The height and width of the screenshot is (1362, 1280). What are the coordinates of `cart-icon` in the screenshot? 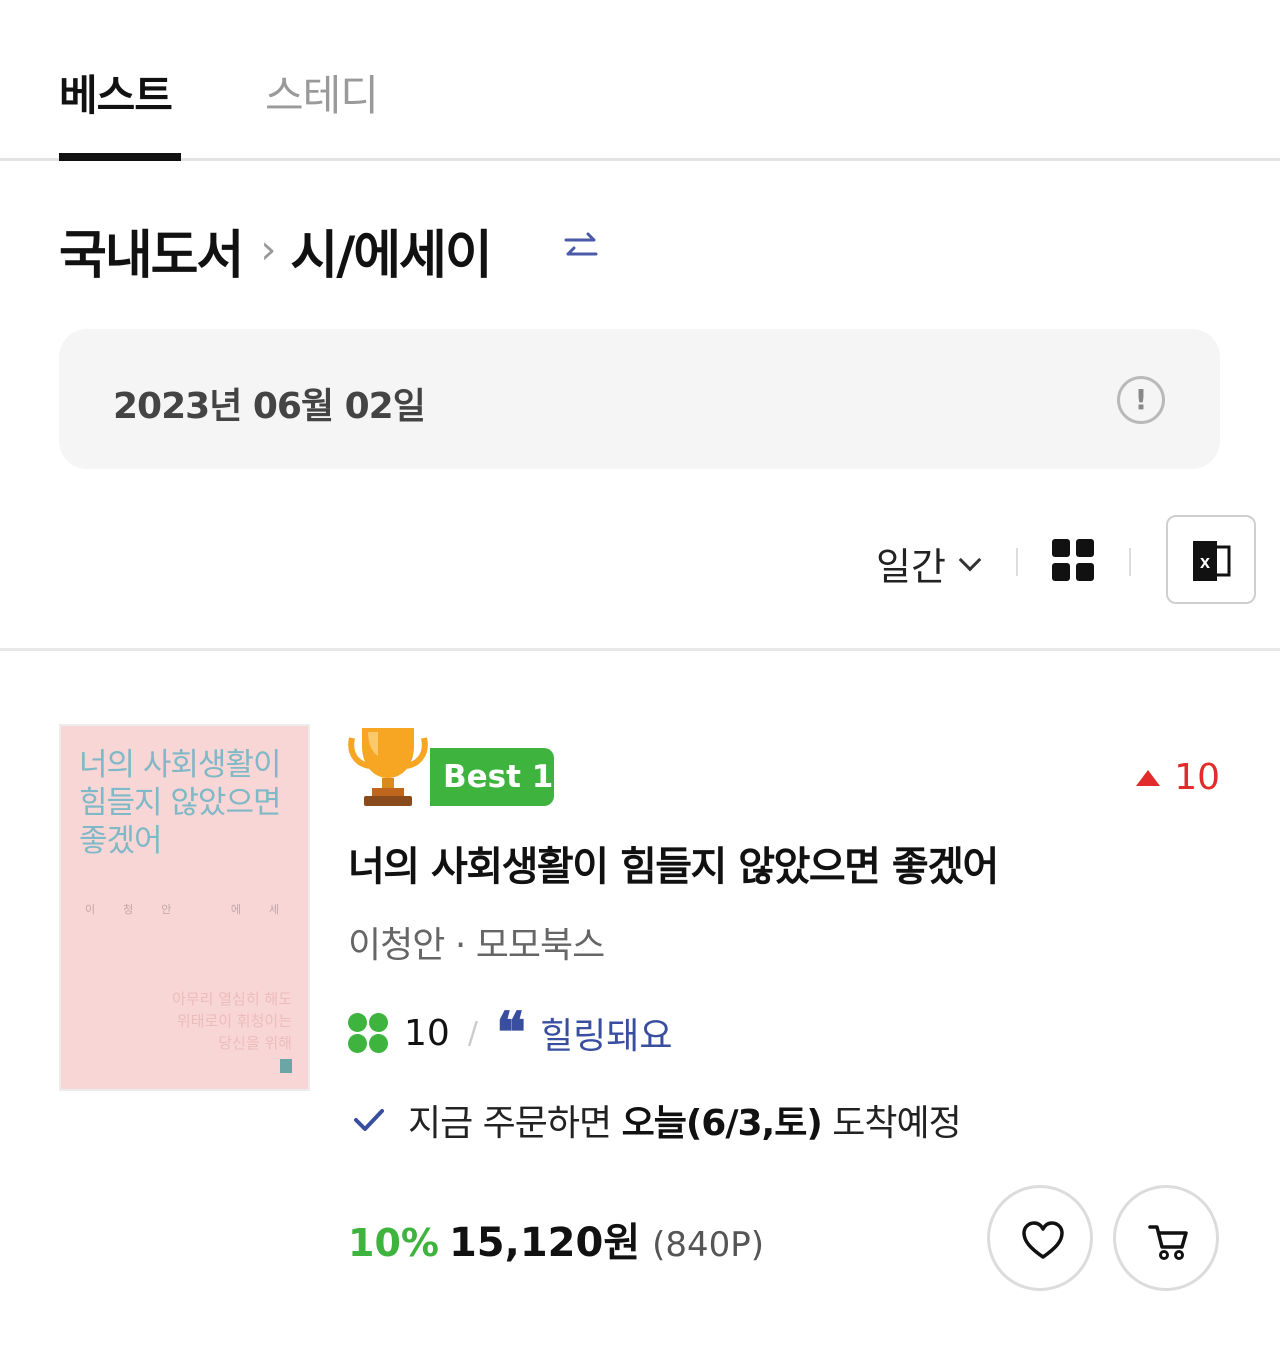 It's located at (1168, 1242).